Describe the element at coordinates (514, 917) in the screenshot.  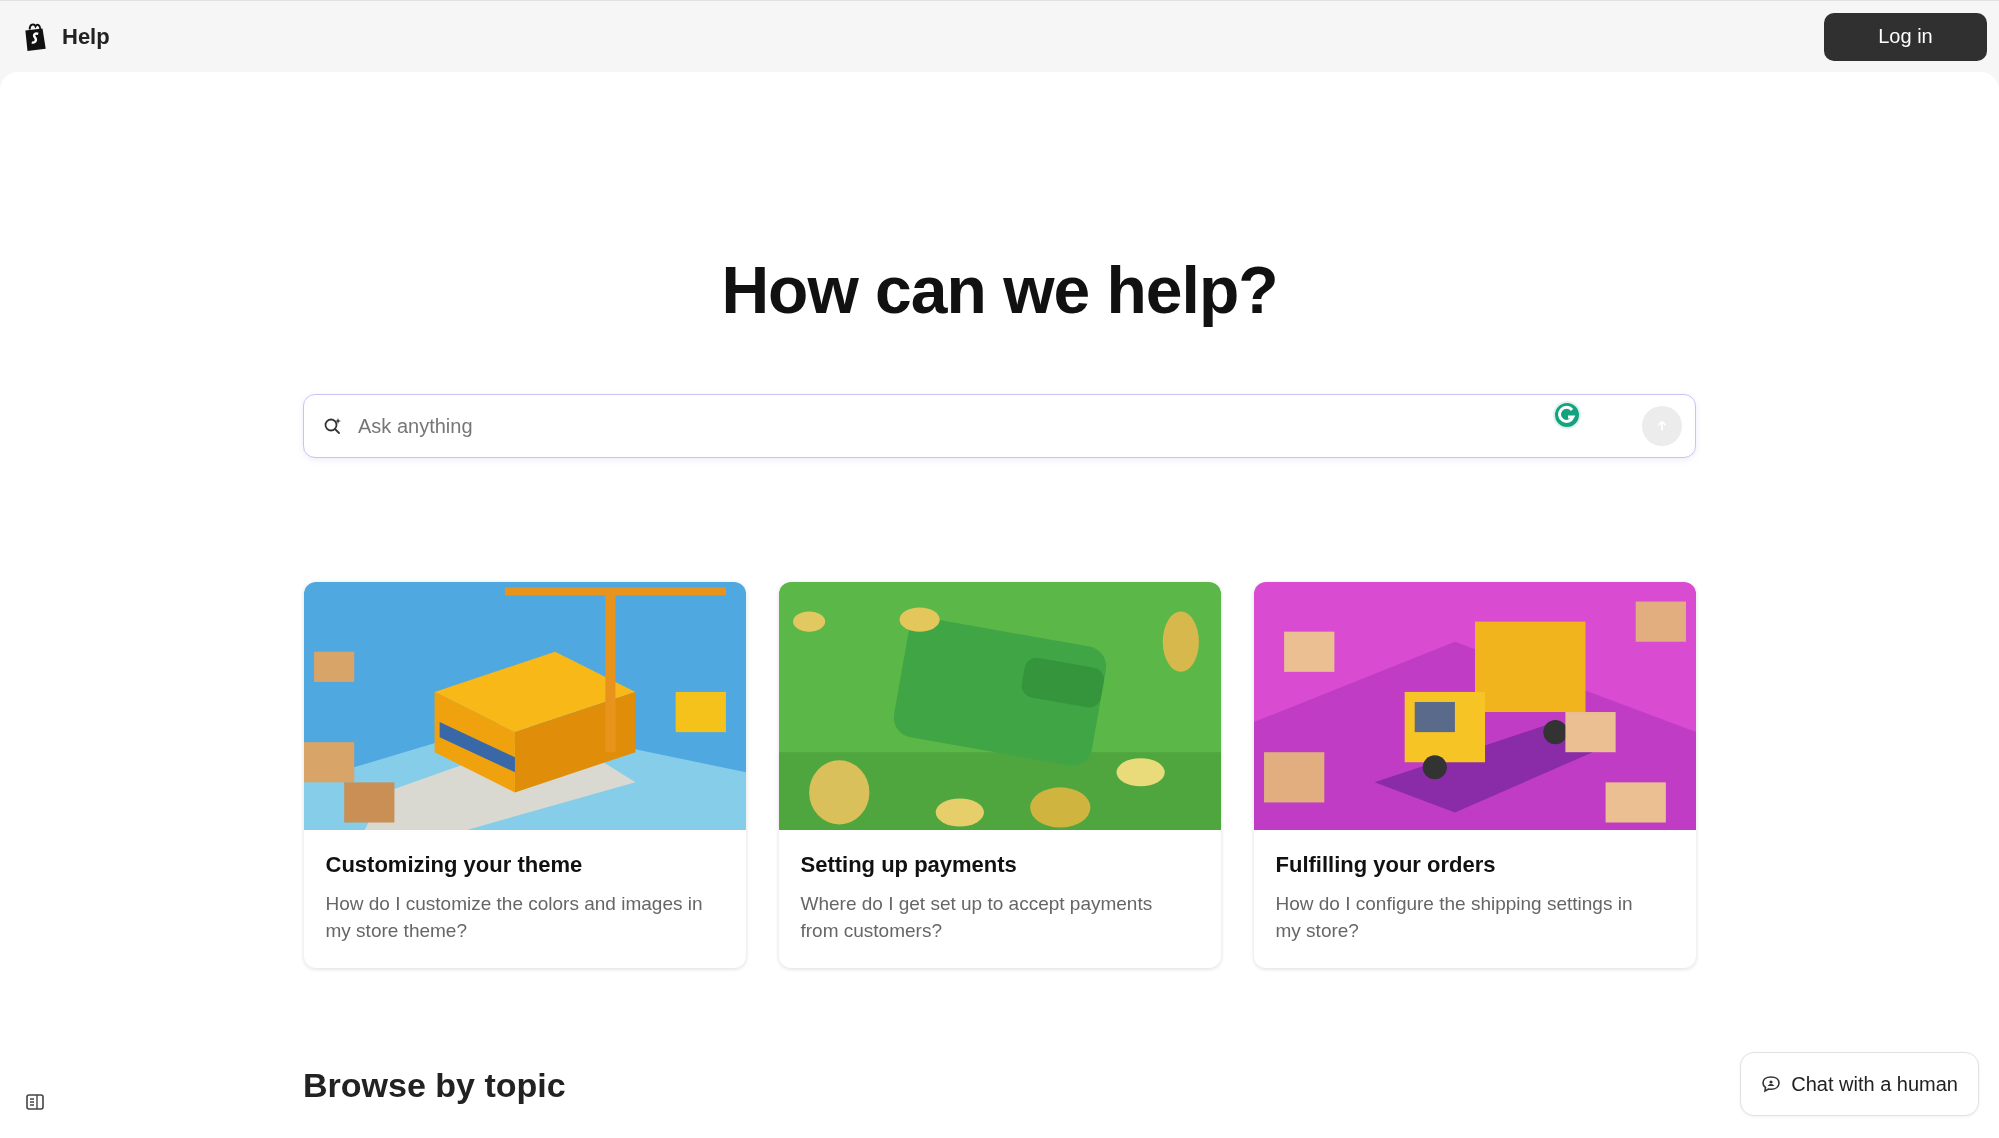
I see `card-description: How do I customize the colors and images in my store theme?` at that location.